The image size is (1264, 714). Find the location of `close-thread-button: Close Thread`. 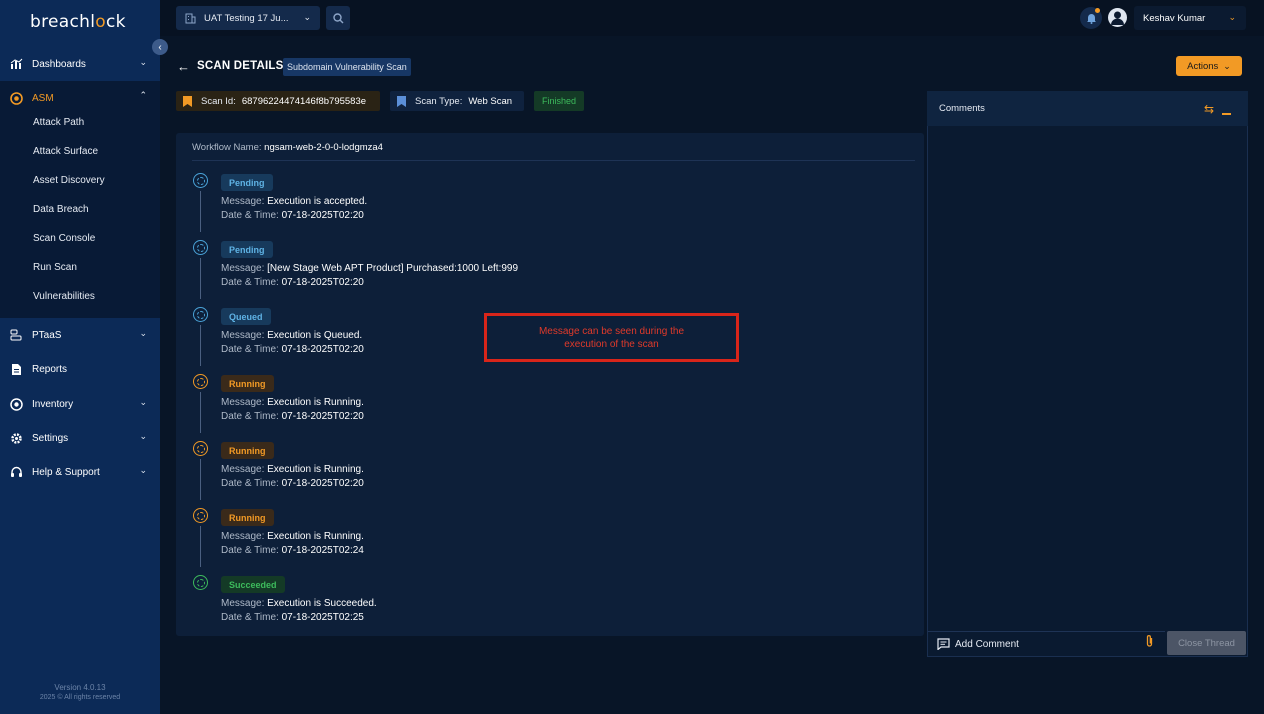

close-thread-button: Close Thread is located at coordinates (1206, 643).